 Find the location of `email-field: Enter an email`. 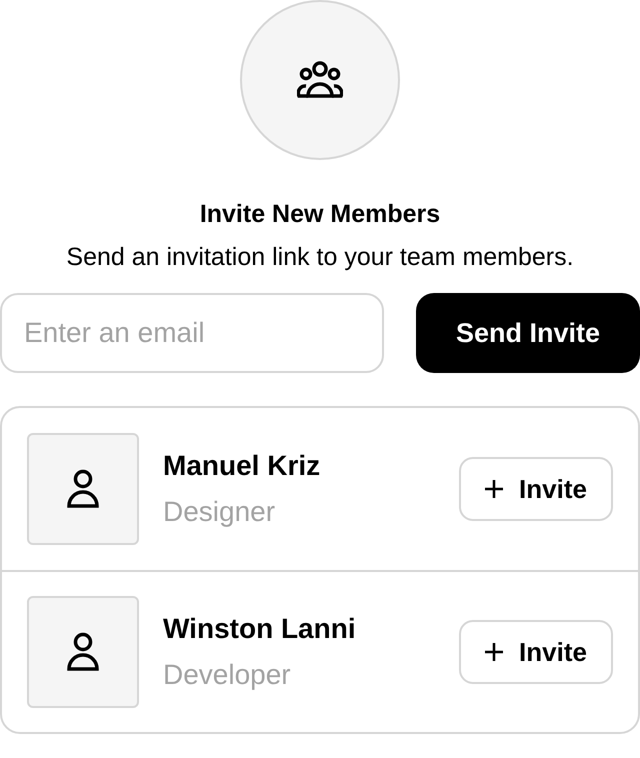

email-field: Enter an email is located at coordinates (192, 333).